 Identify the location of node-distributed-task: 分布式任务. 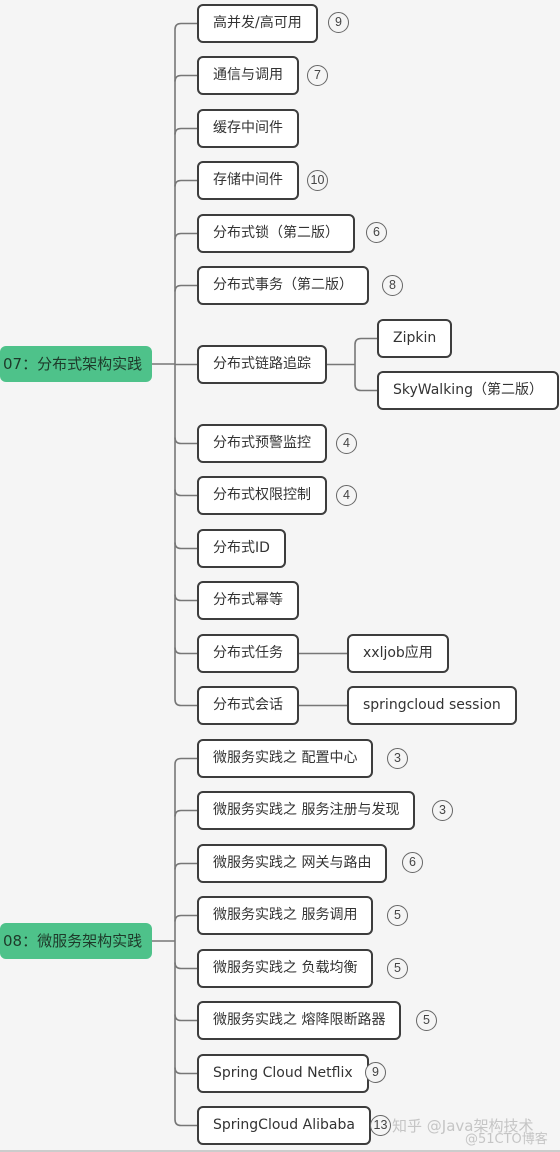
(248, 653).